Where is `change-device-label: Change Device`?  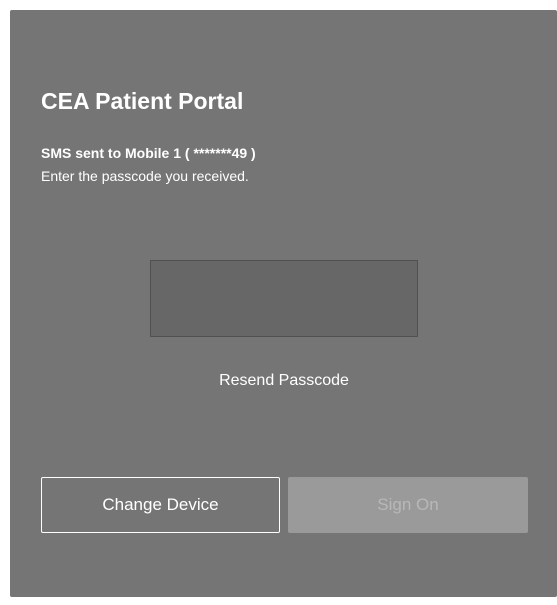
change-device-label: Change Device is located at coordinates (160, 504).